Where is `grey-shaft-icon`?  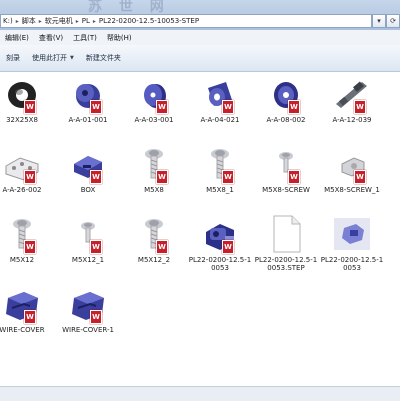 grey-shaft-icon is located at coordinates (352, 94).